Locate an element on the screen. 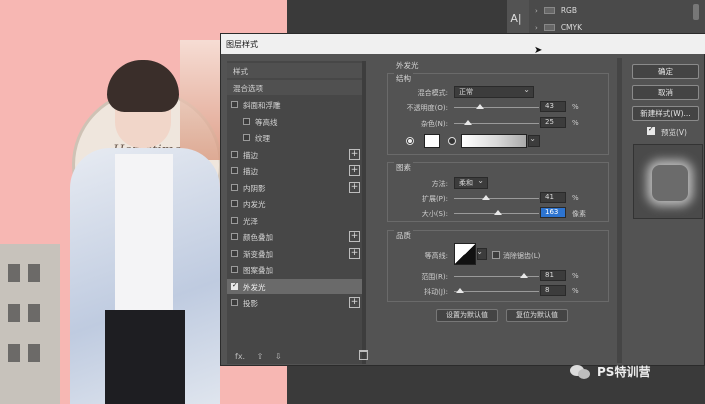 This screenshot has height=404, width=705. noise-label: 杂色(N): is located at coordinates (434, 124).